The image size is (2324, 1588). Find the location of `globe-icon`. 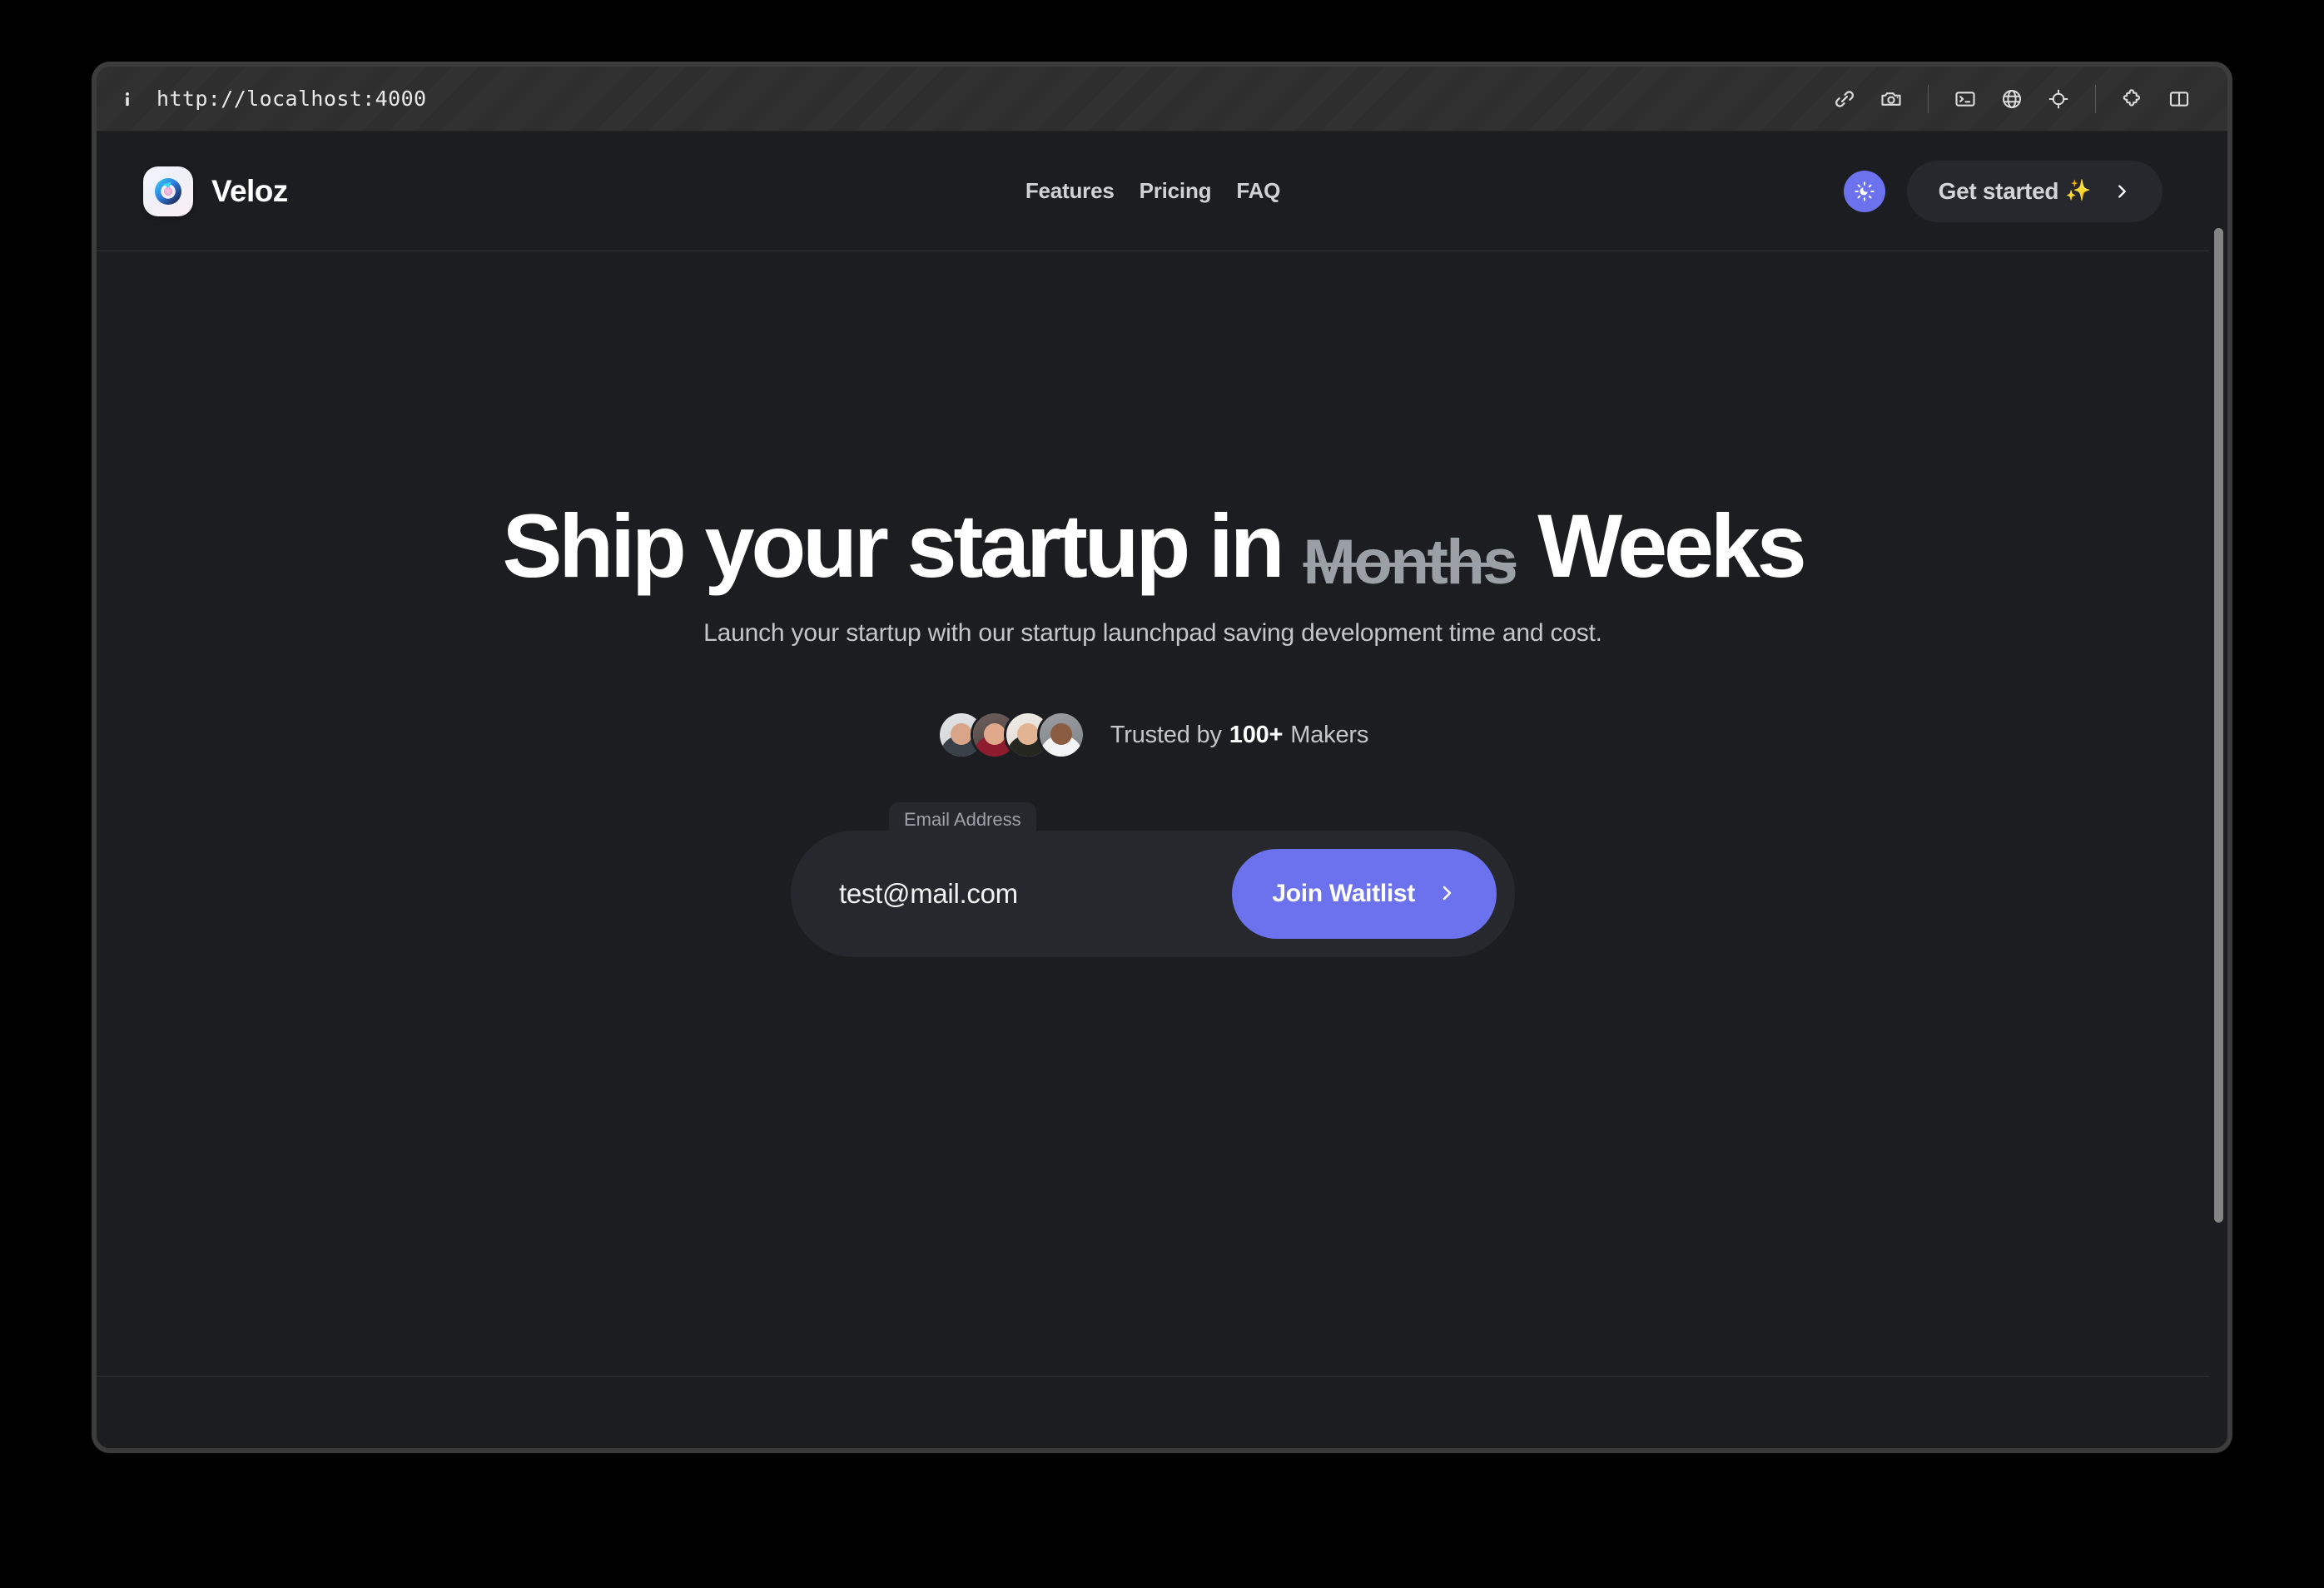

globe-icon is located at coordinates (2012, 99).